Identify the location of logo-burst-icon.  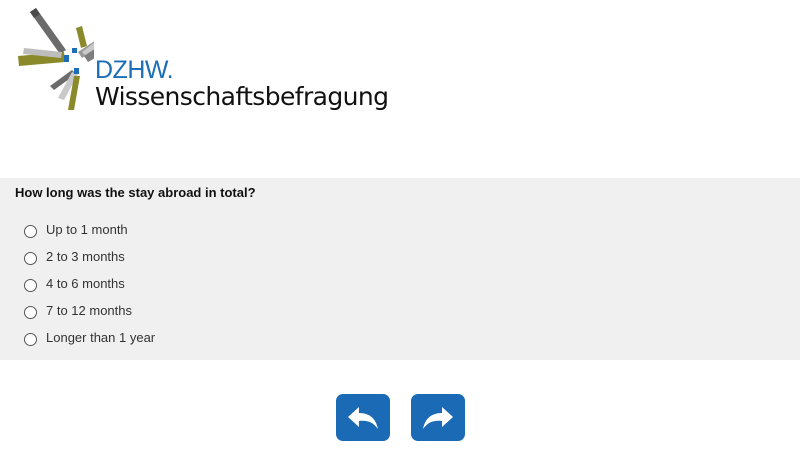
(56, 59).